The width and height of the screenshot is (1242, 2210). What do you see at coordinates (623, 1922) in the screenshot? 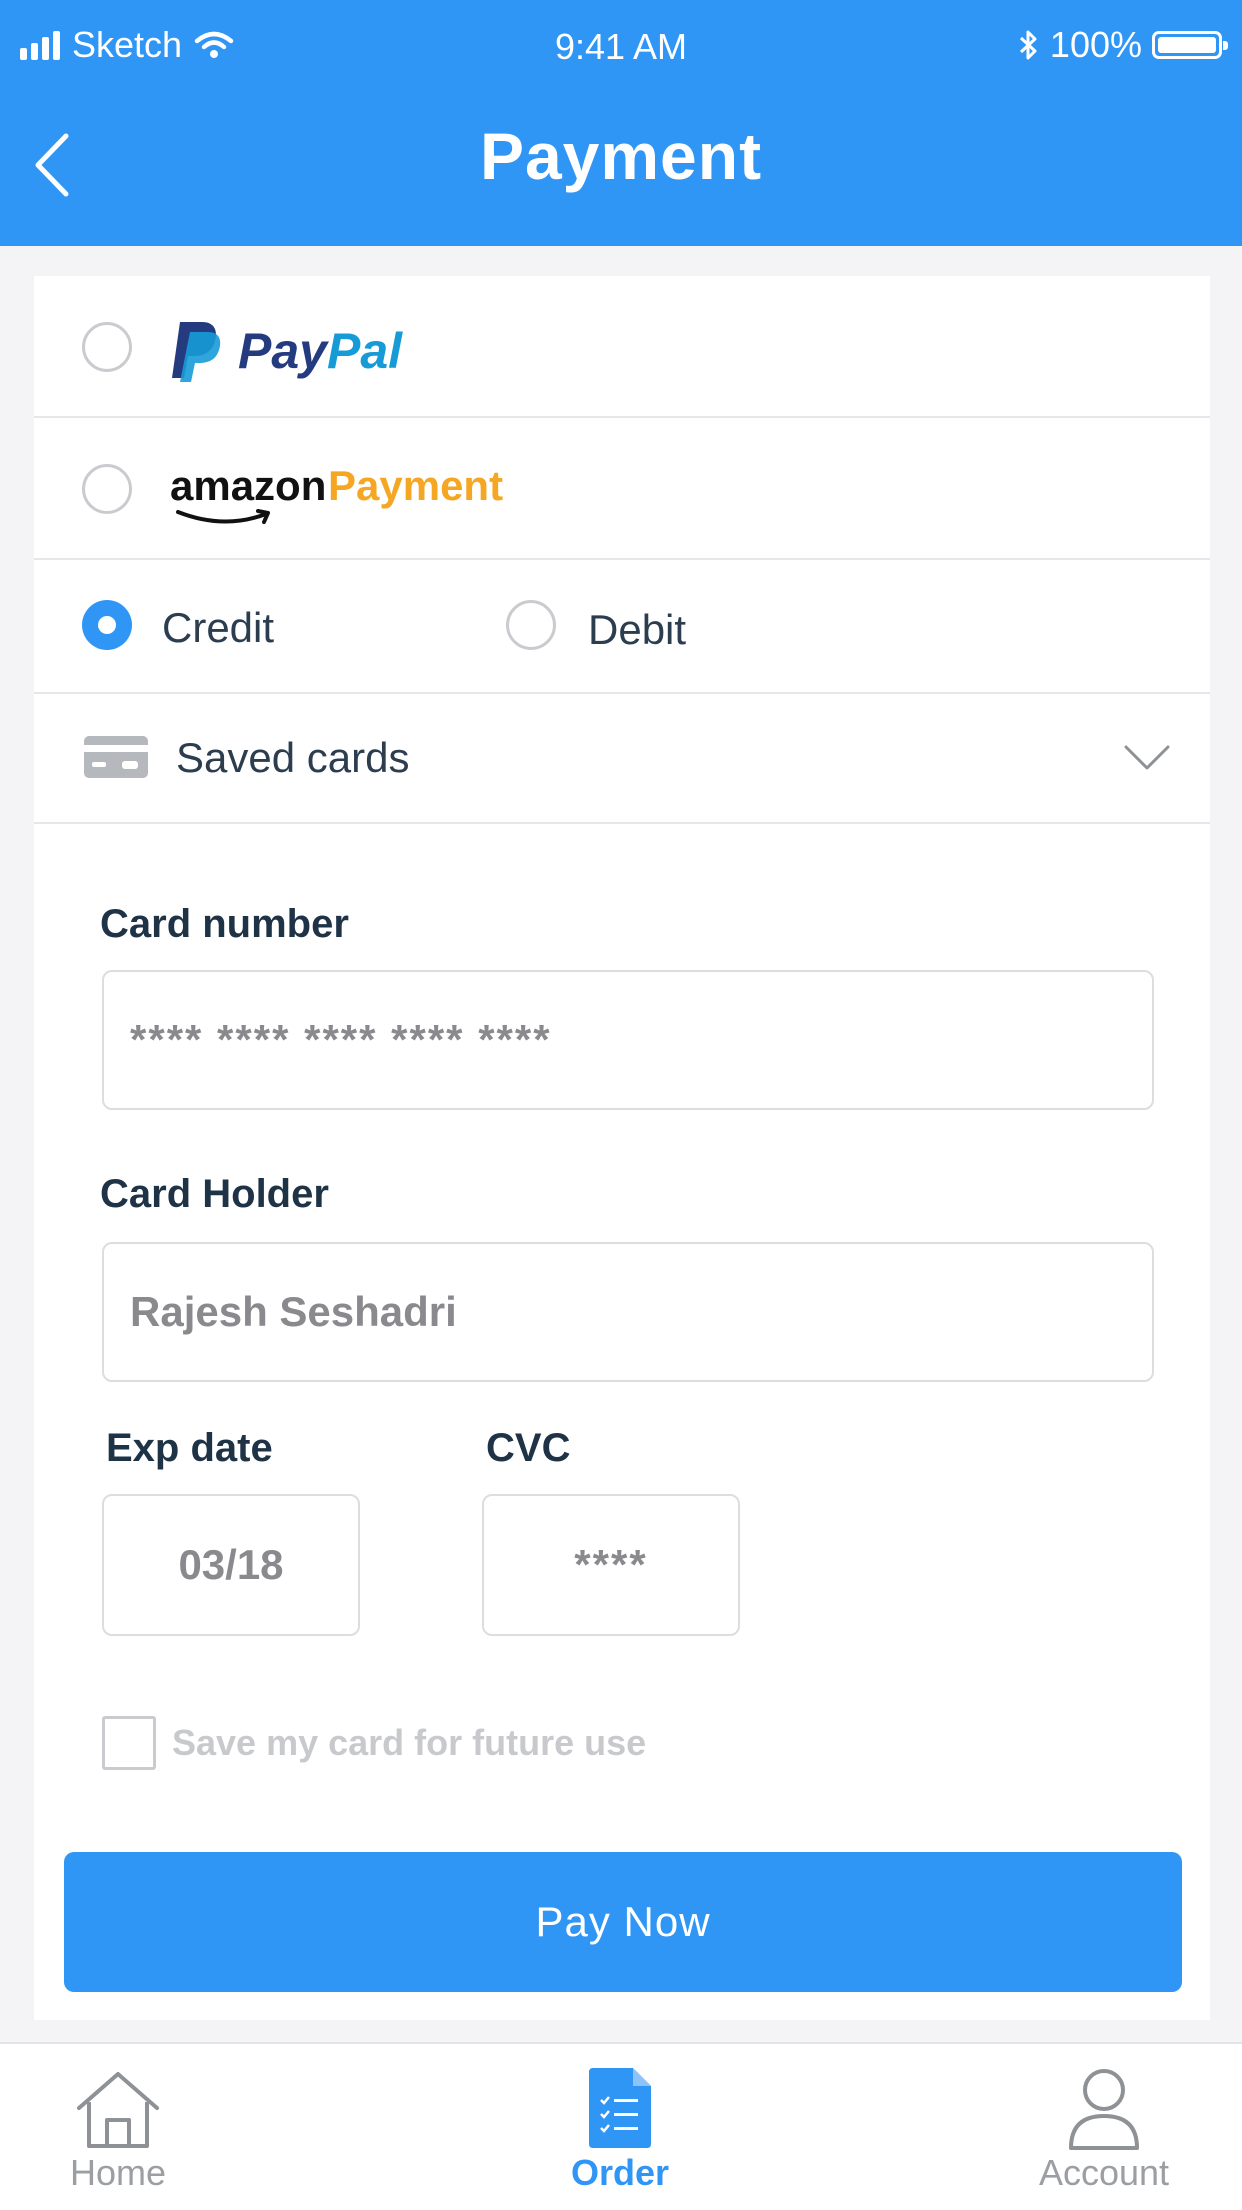
I see `pay-now-button: Pay Now` at bounding box center [623, 1922].